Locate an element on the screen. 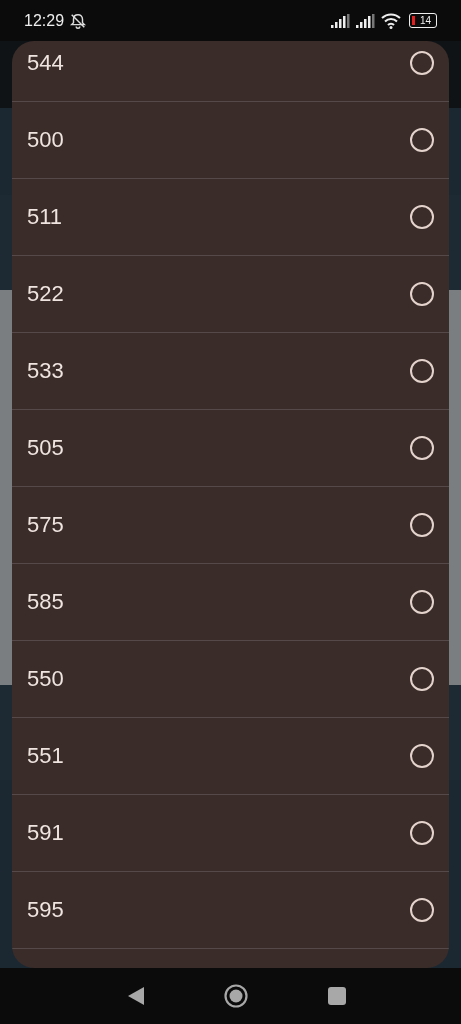  option-label: 511 is located at coordinates (45, 217).